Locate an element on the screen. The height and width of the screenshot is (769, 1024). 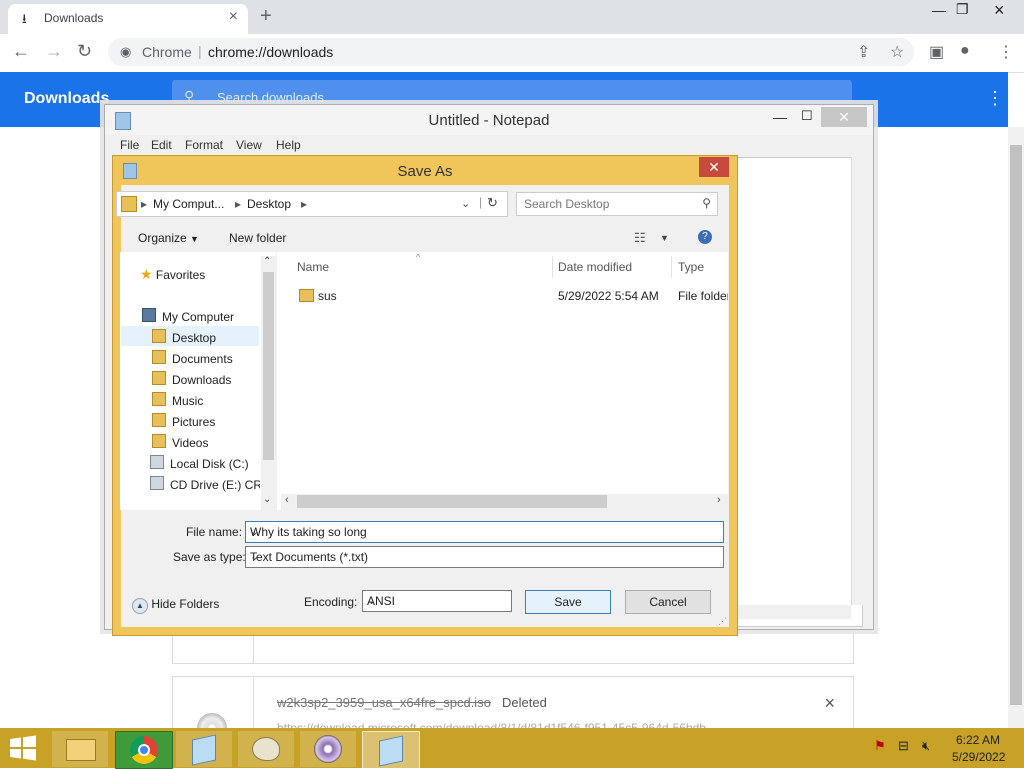
scroll-down-icon: ⌄ is located at coordinates (267, 499).